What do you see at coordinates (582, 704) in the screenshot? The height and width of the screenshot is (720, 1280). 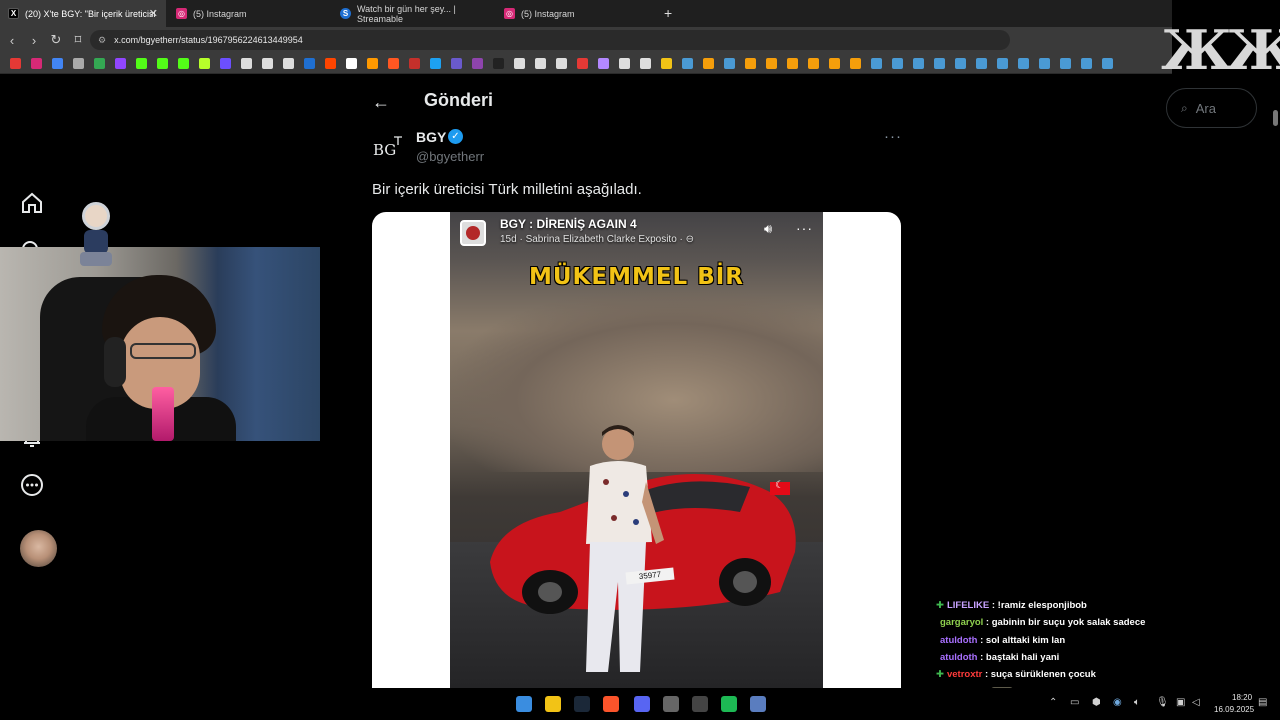 I see `steam-icon` at bounding box center [582, 704].